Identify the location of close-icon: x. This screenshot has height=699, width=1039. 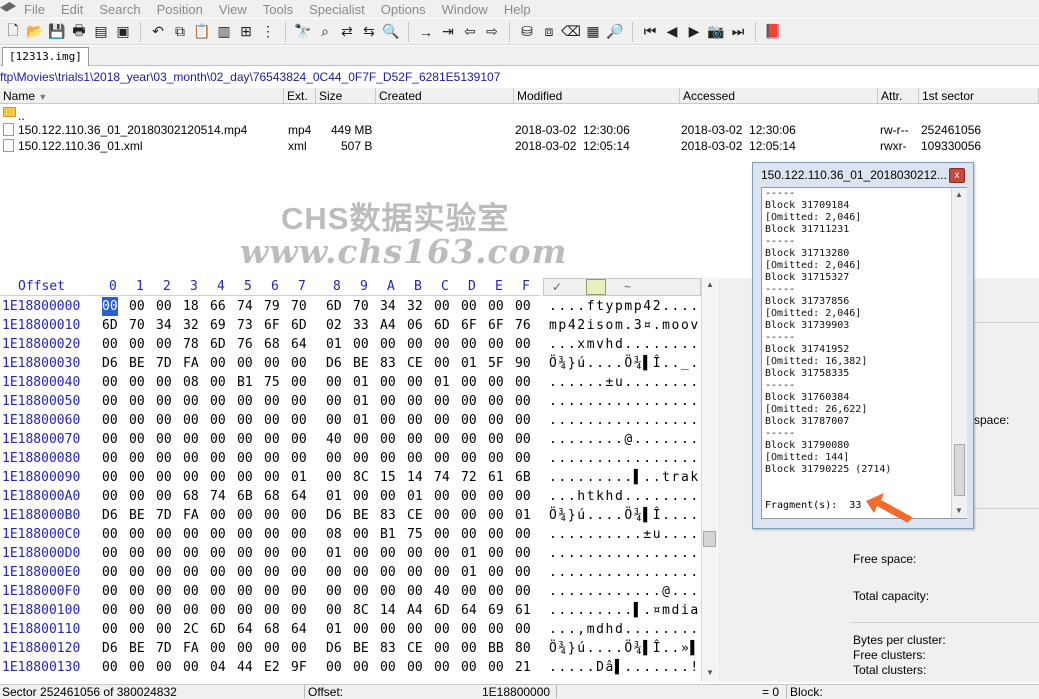
(957, 175).